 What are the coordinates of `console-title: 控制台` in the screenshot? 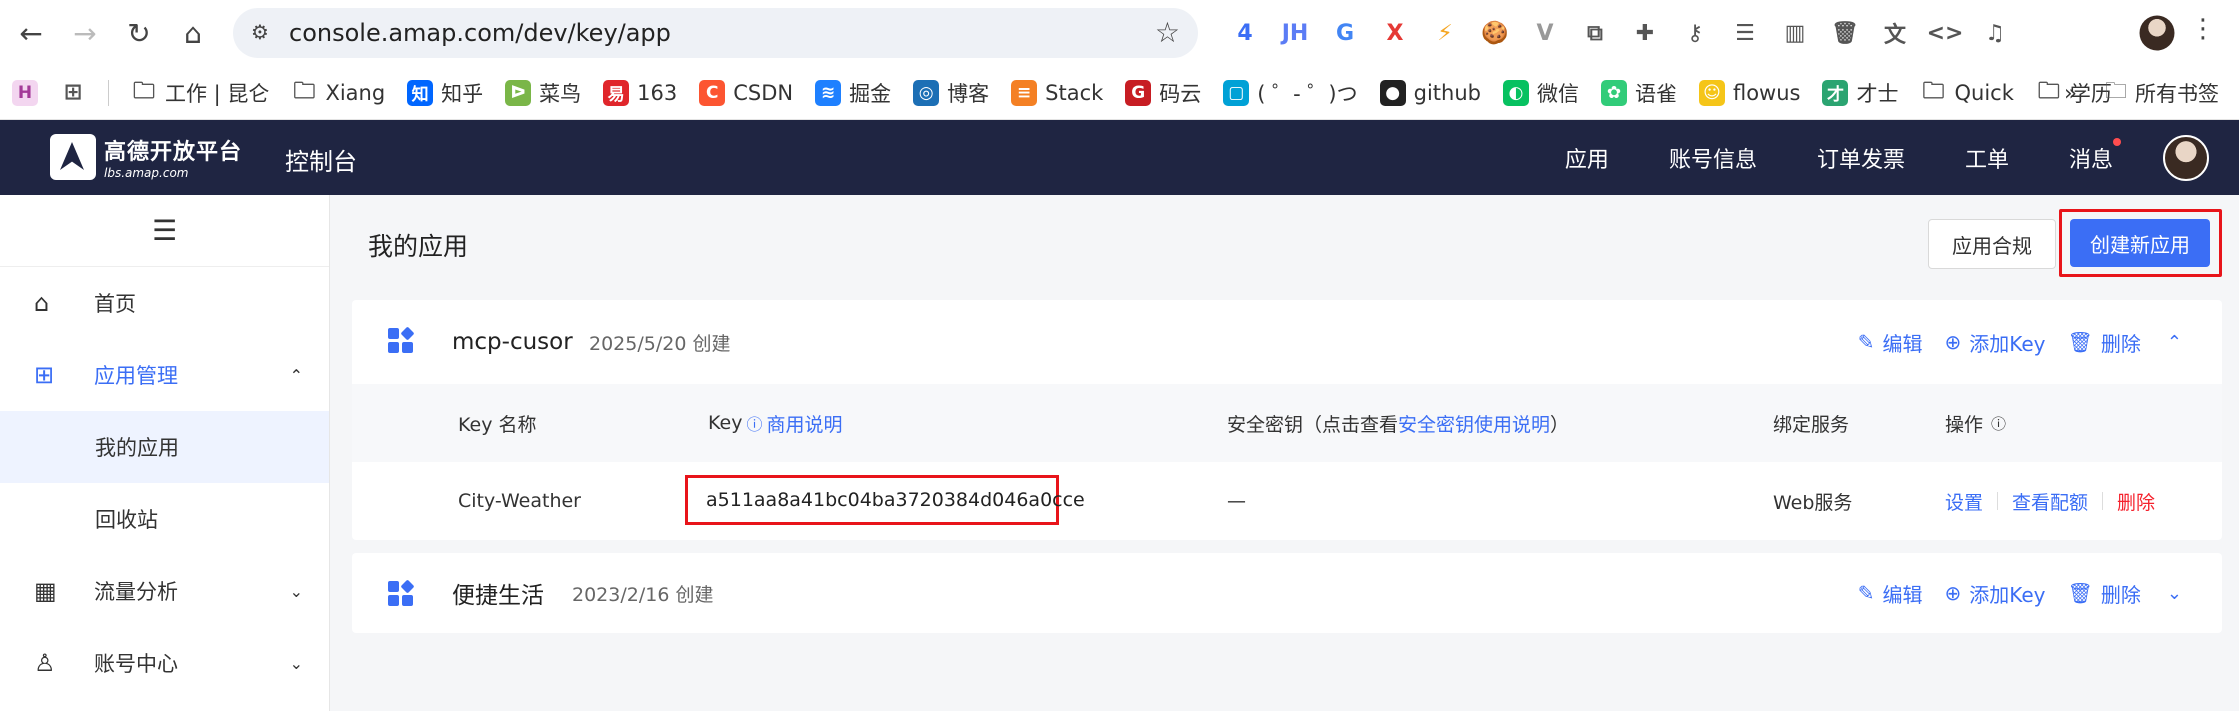 It's located at (321, 162).